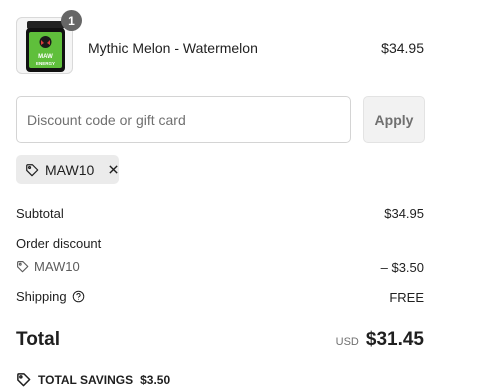 This screenshot has height=392, width=500. What do you see at coordinates (57, 266) in the screenshot?
I see `discount-code-text: MAW10` at bounding box center [57, 266].